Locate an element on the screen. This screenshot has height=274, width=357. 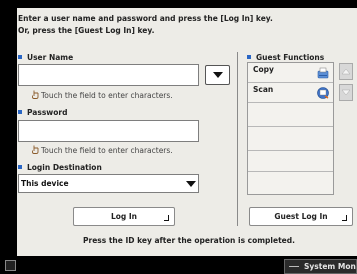
vertical-divider is located at coordinates (237, 139).